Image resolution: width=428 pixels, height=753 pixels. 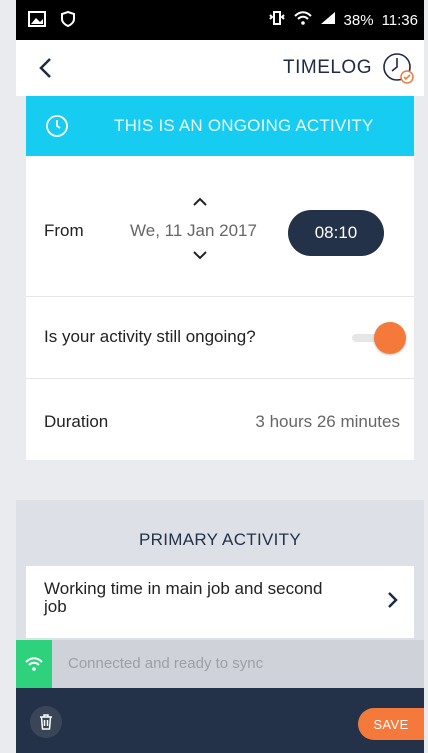 I want to click on chevron-down-icon, so click(x=200, y=255).